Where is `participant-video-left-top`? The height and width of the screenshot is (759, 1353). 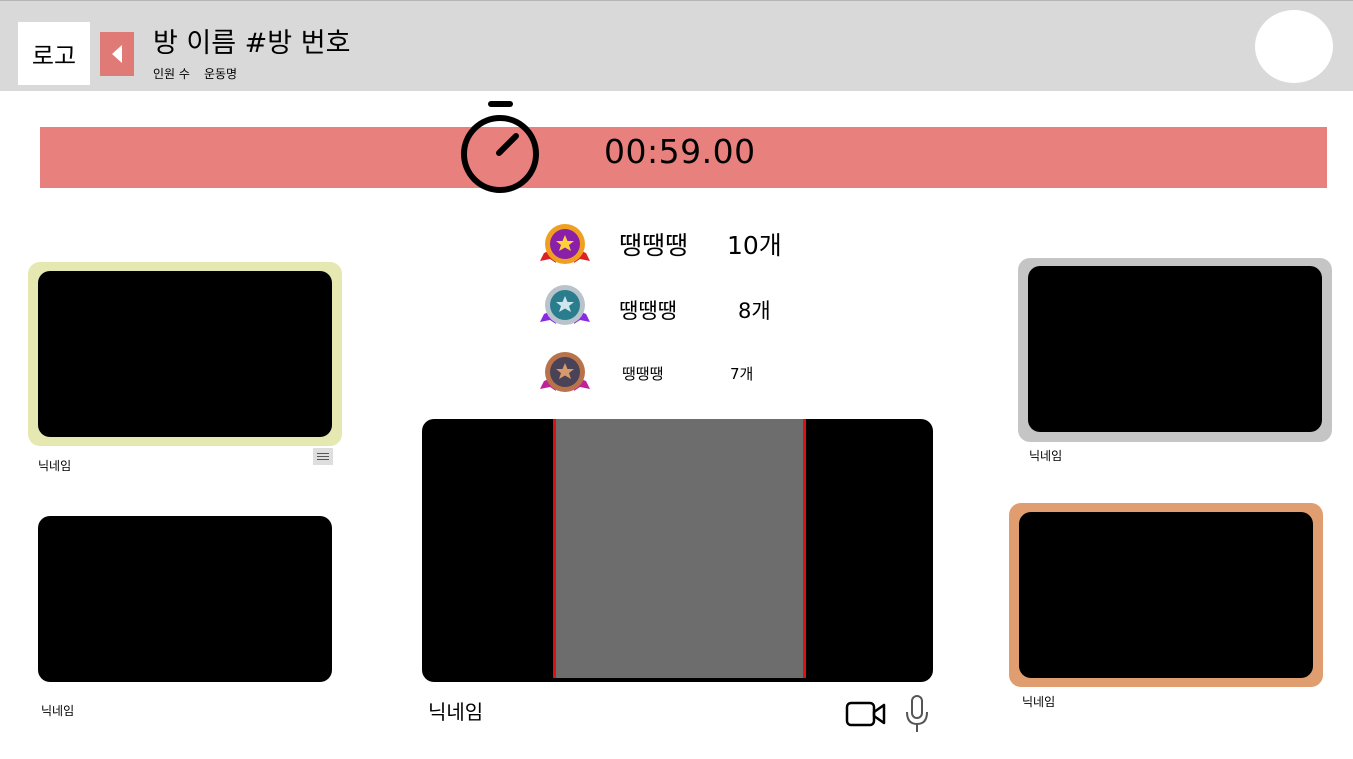
participant-video-left-top is located at coordinates (185, 354).